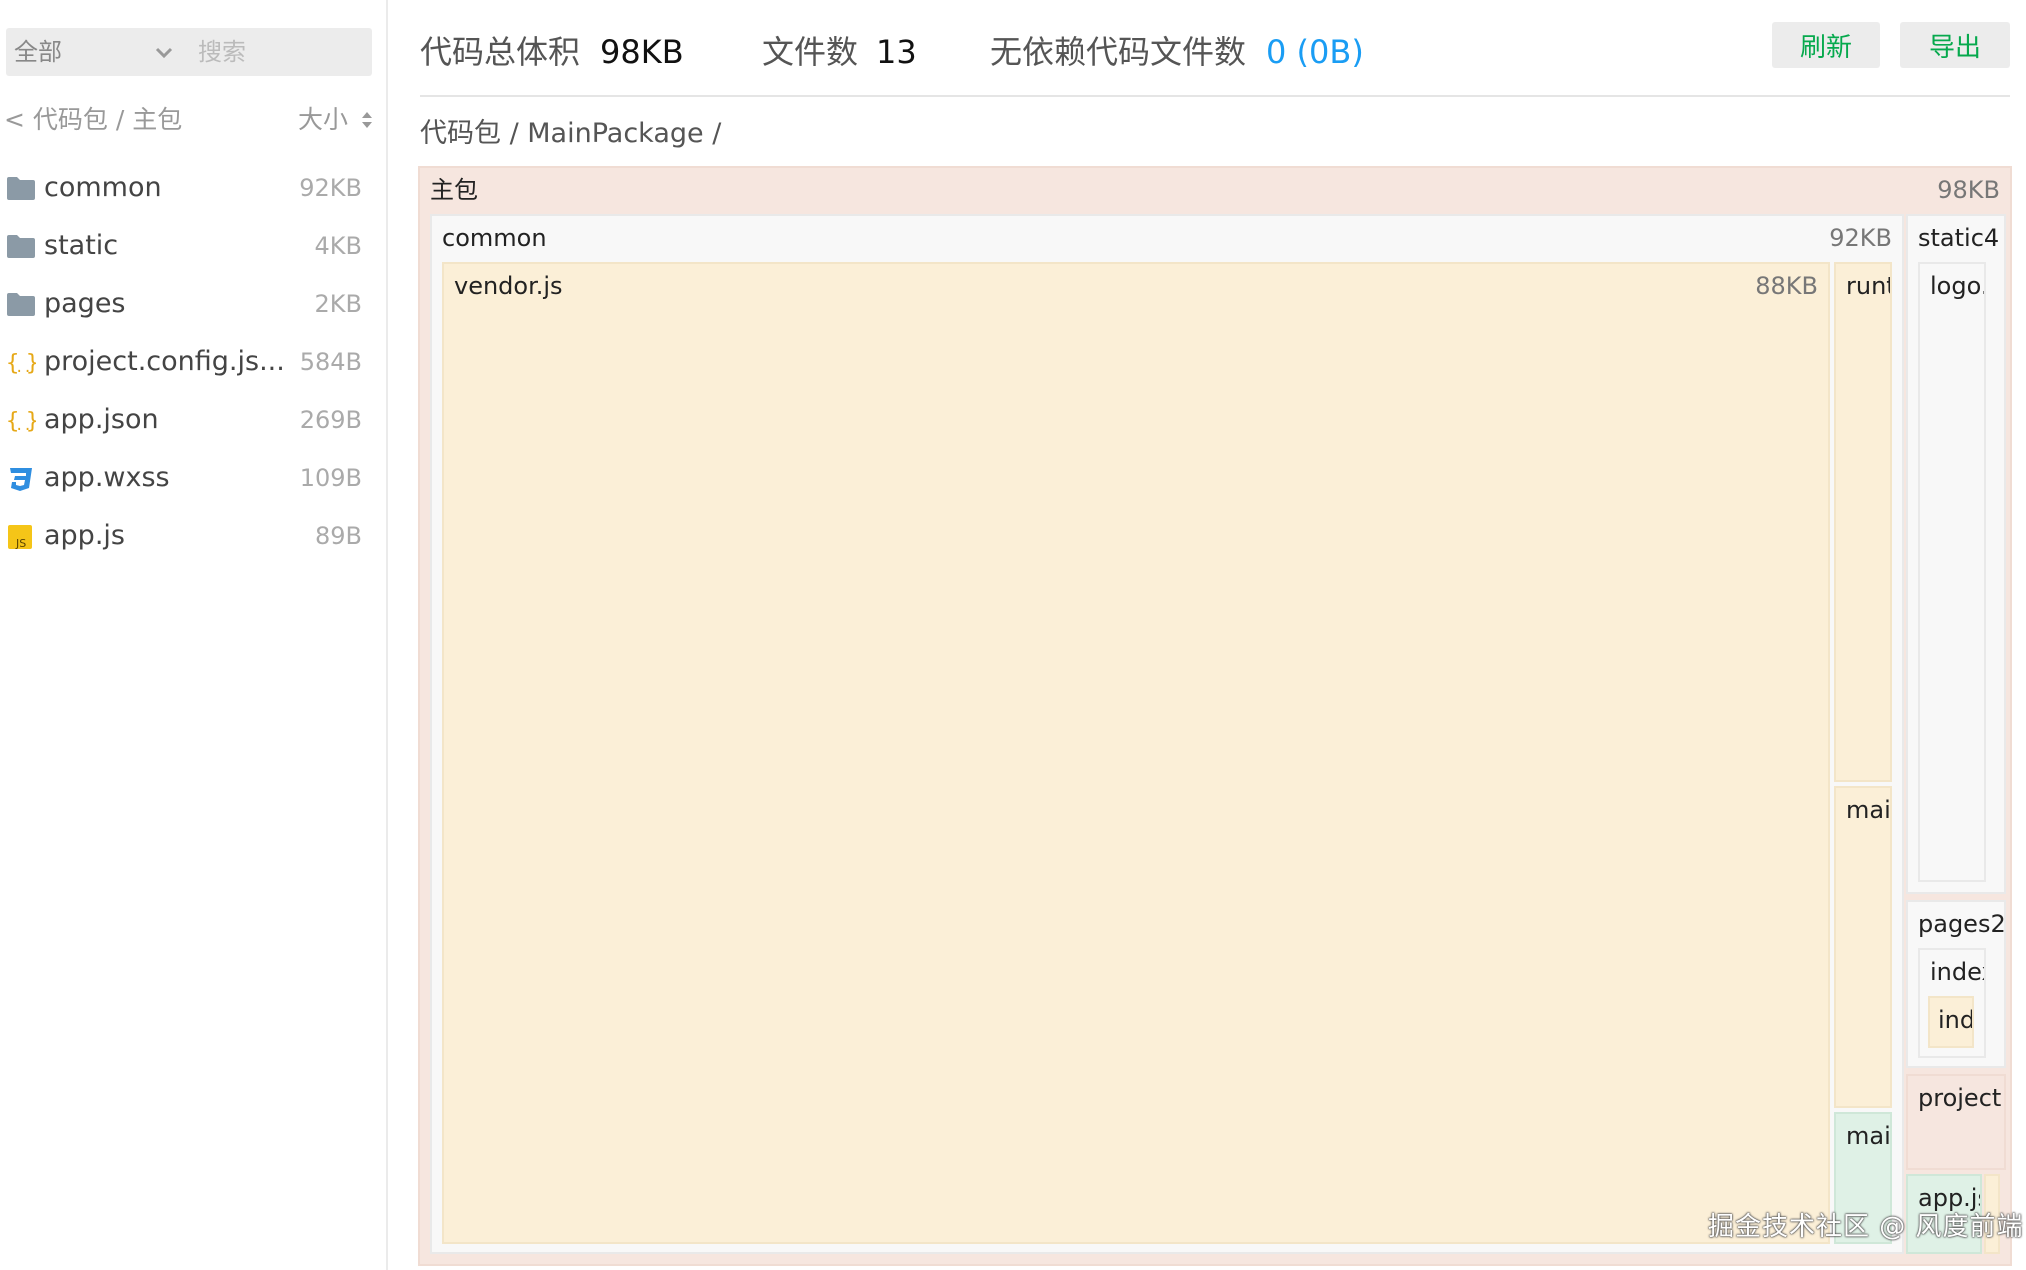 The image size is (2026, 1270). I want to click on nodep-files-value: 0 (0B), so click(1315, 52).